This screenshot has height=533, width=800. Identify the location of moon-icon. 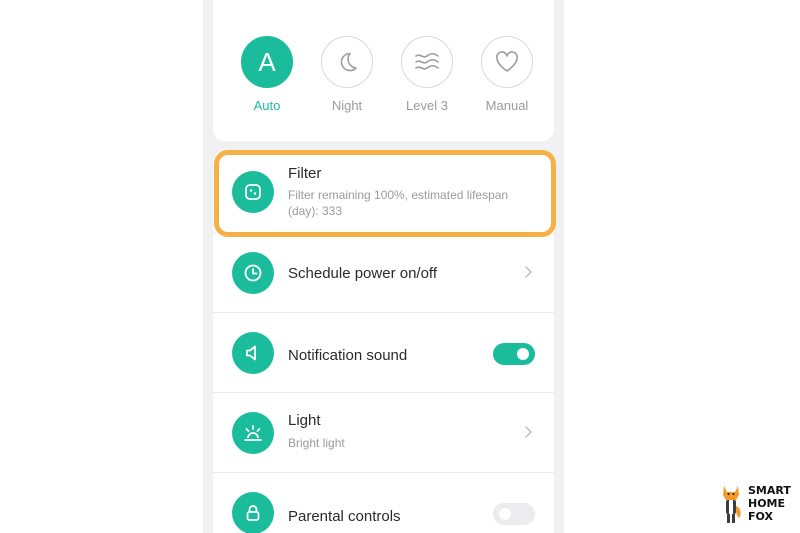
(347, 62).